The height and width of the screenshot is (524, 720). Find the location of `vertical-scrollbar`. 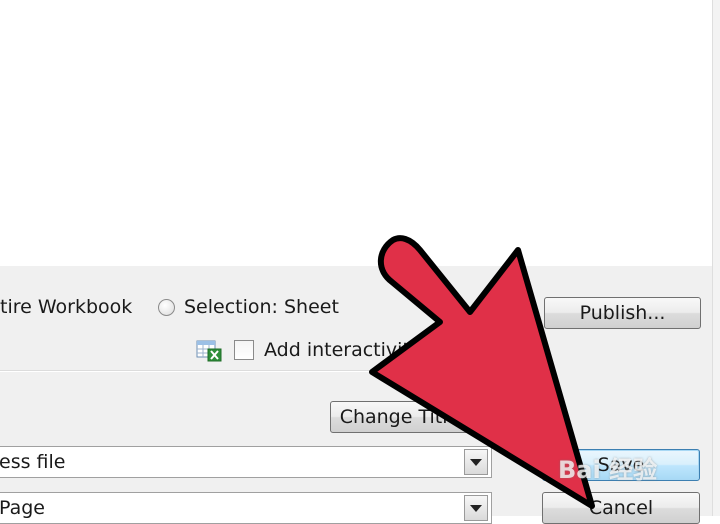

vertical-scrollbar is located at coordinates (716, 258).